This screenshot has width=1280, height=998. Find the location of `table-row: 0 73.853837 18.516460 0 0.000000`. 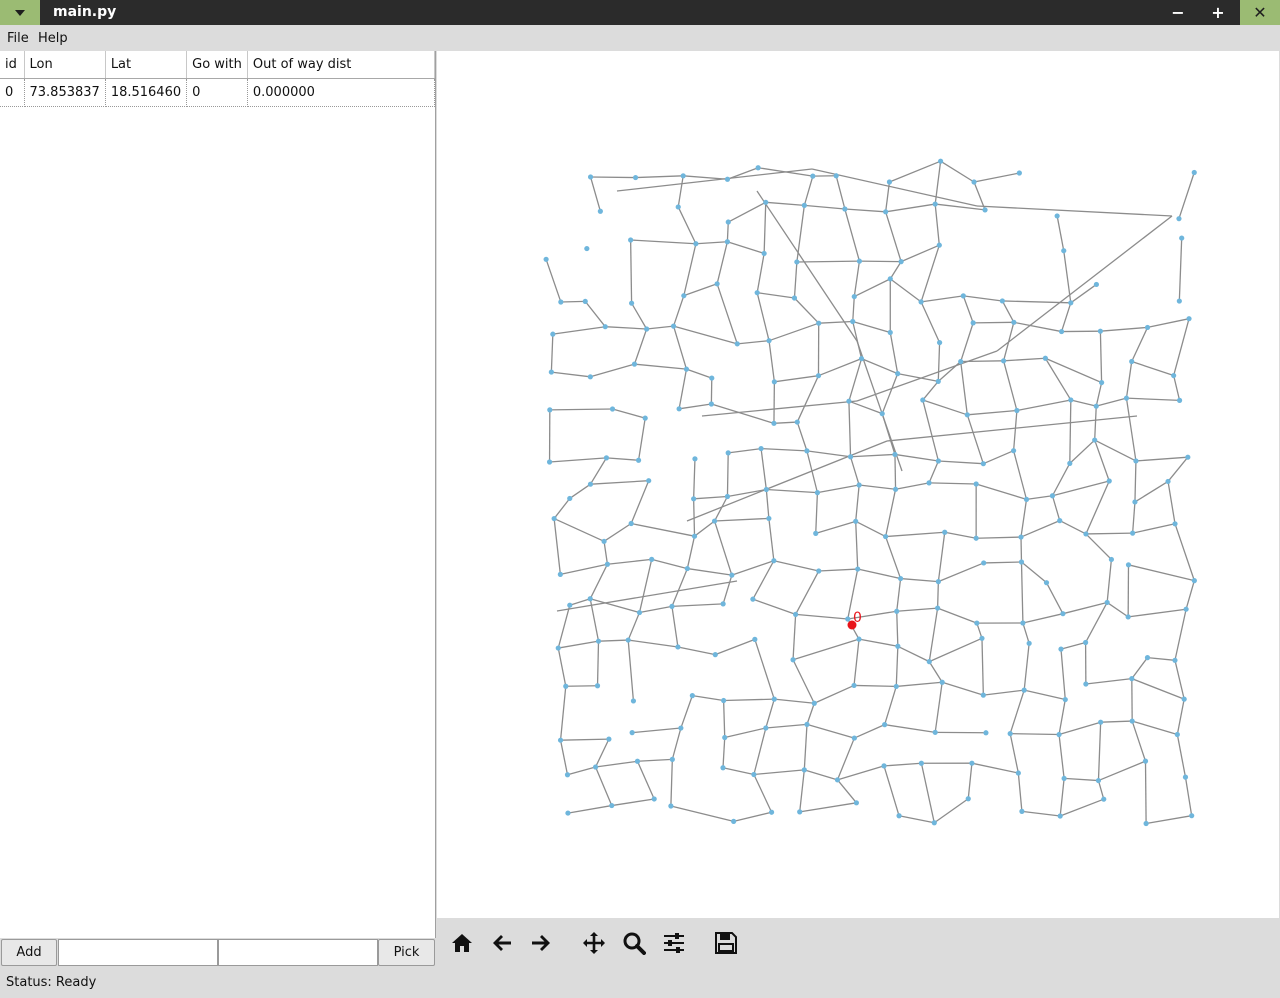

table-row: 0 73.853837 18.516460 0 0.000000 is located at coordinates (218, 92).